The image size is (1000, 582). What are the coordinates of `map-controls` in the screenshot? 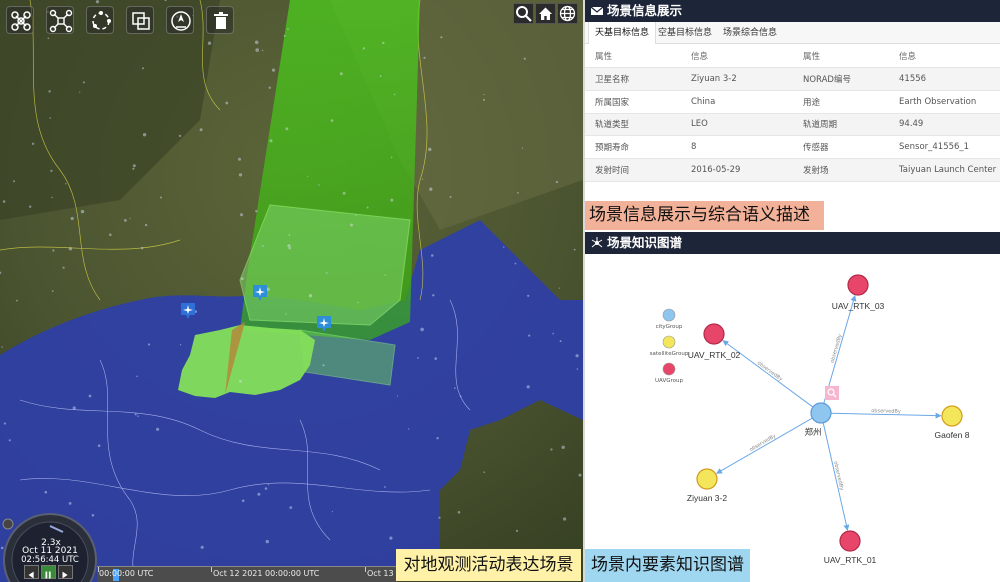 It's located at (546, 14).